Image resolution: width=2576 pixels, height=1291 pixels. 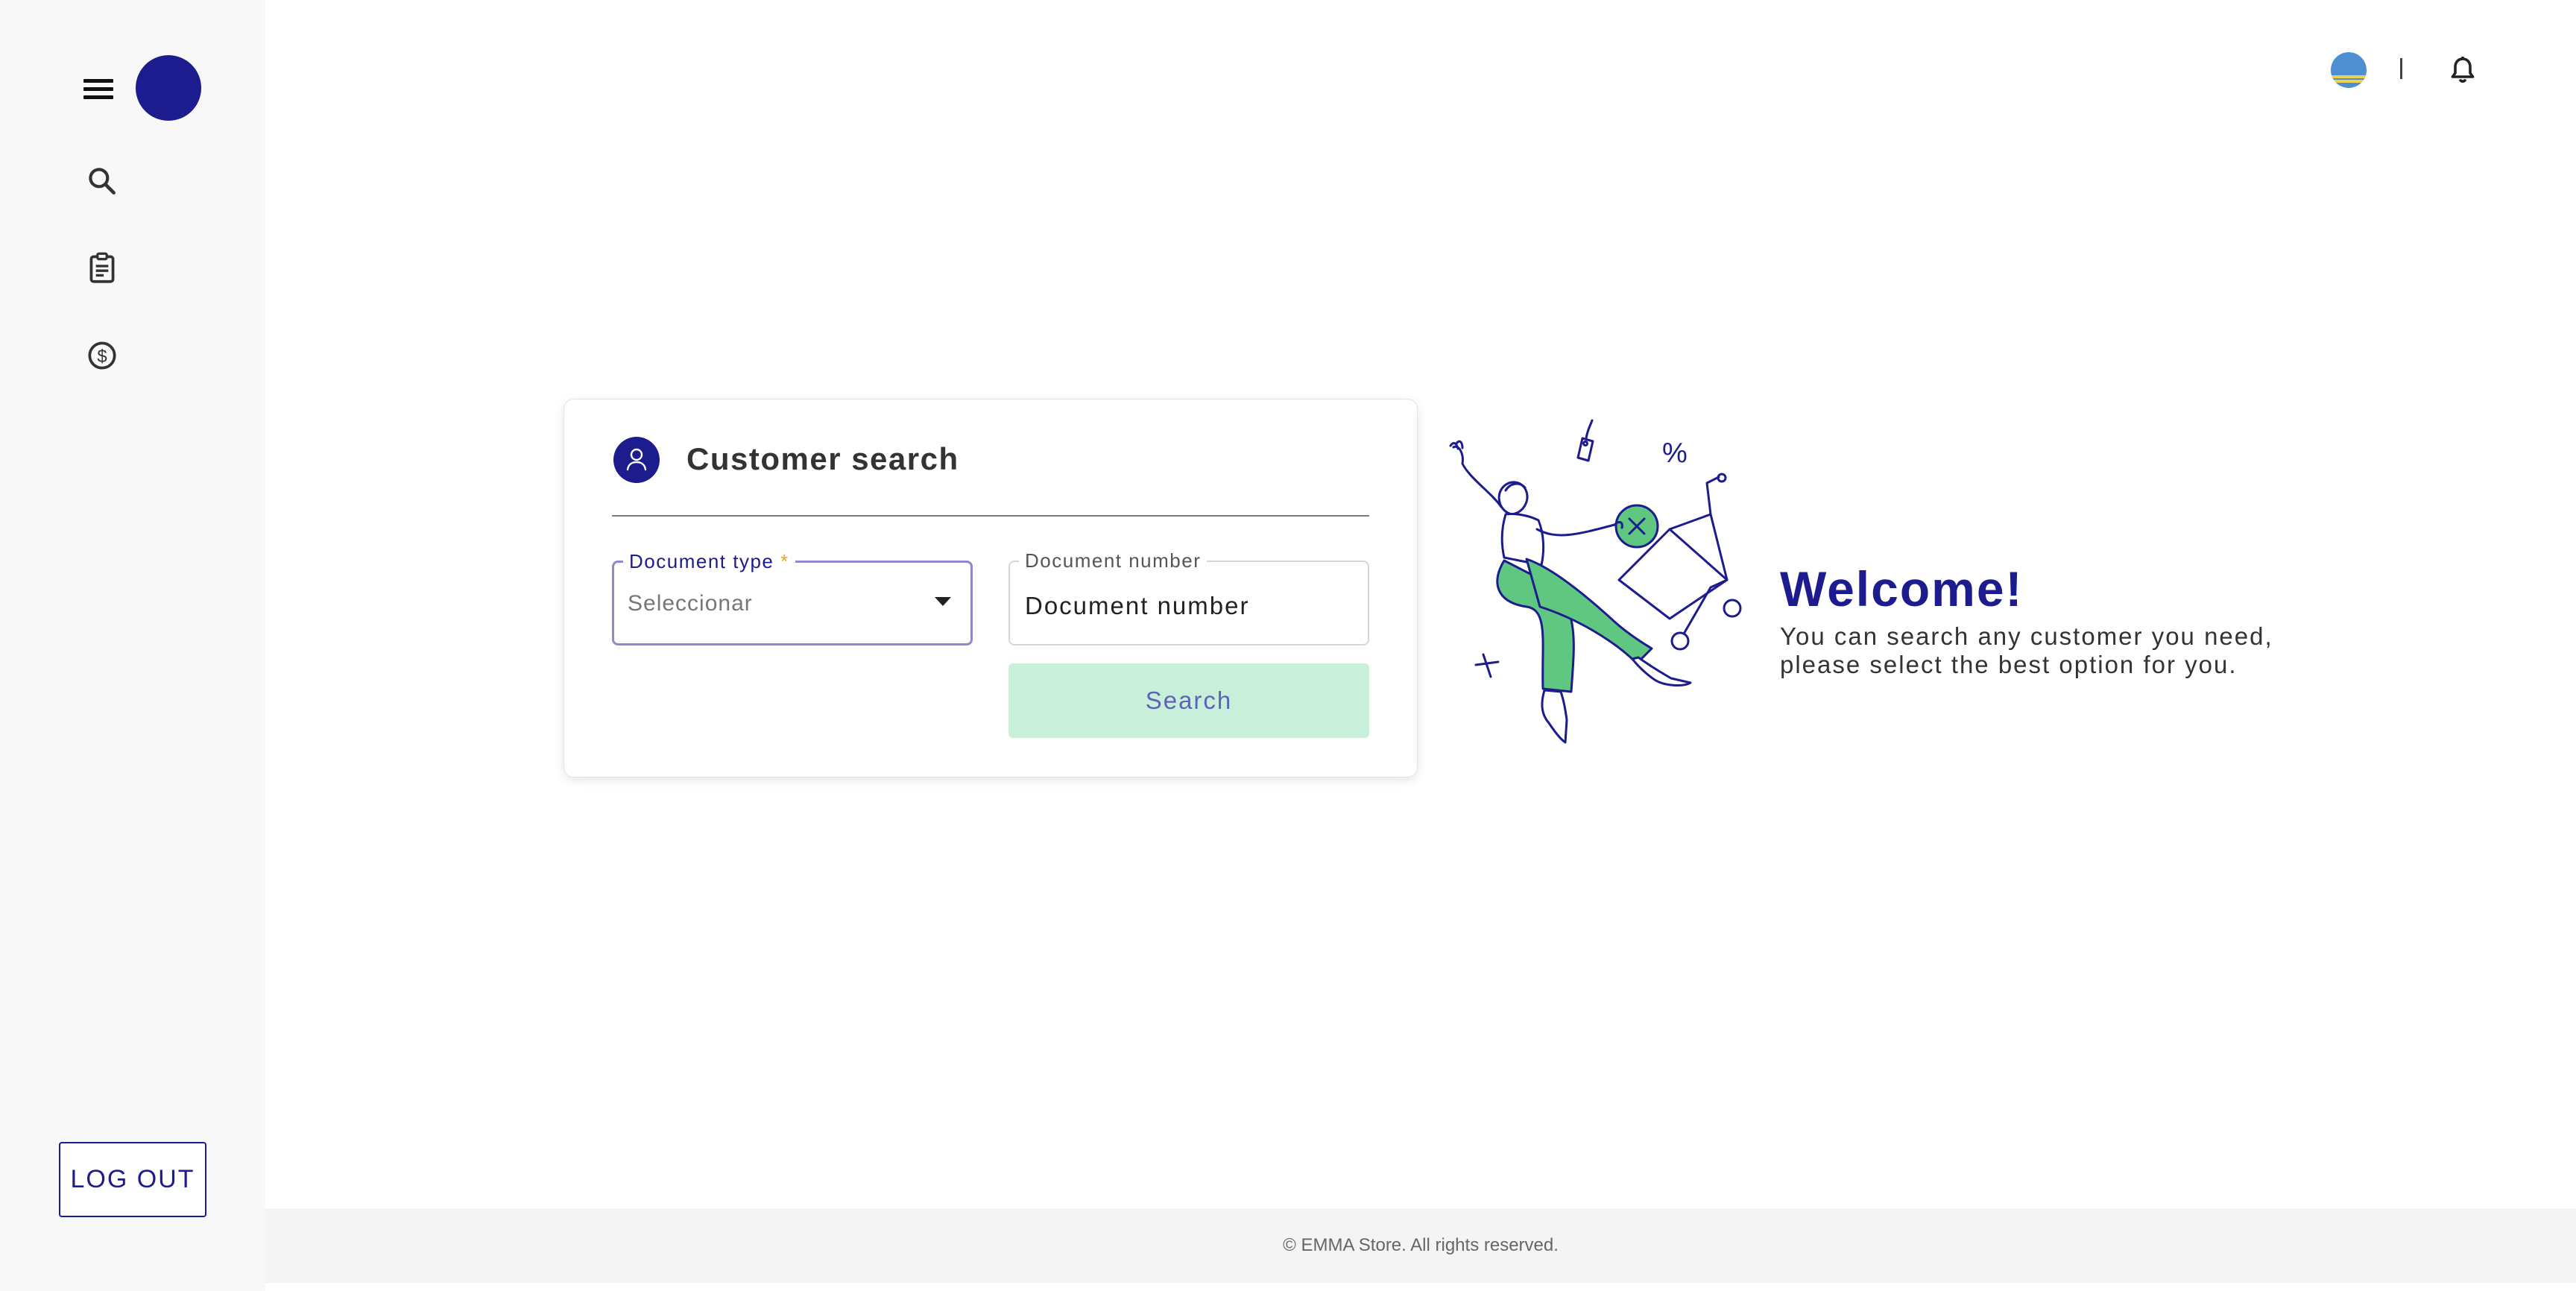 I want to click on user-avatar, so click(x=168, y=88).